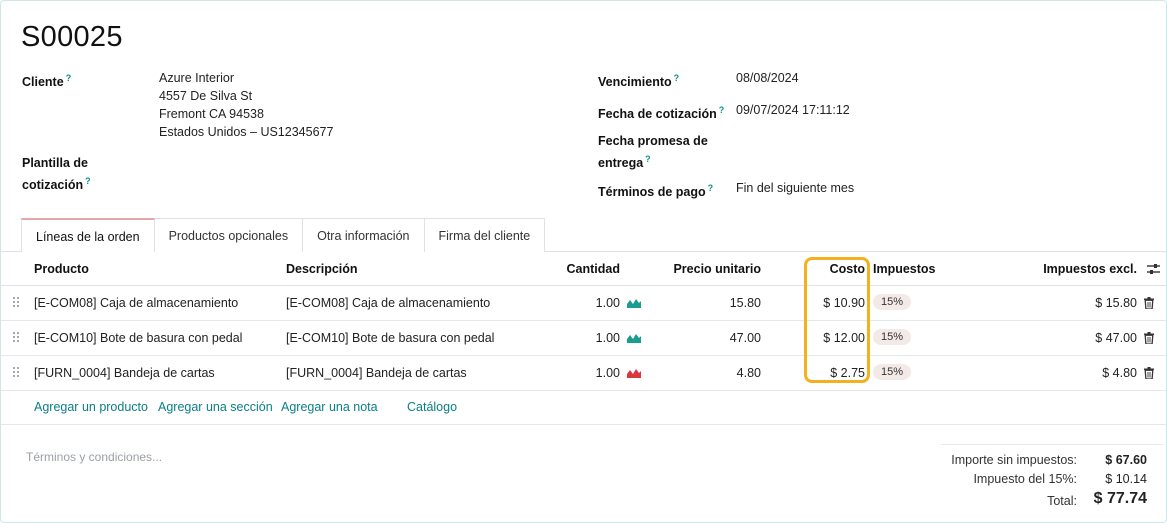 The height and width of the screenshot is (523, 1167). I want to click on tab-productos-opcionales: Productos opcionales, so click(229, 235).